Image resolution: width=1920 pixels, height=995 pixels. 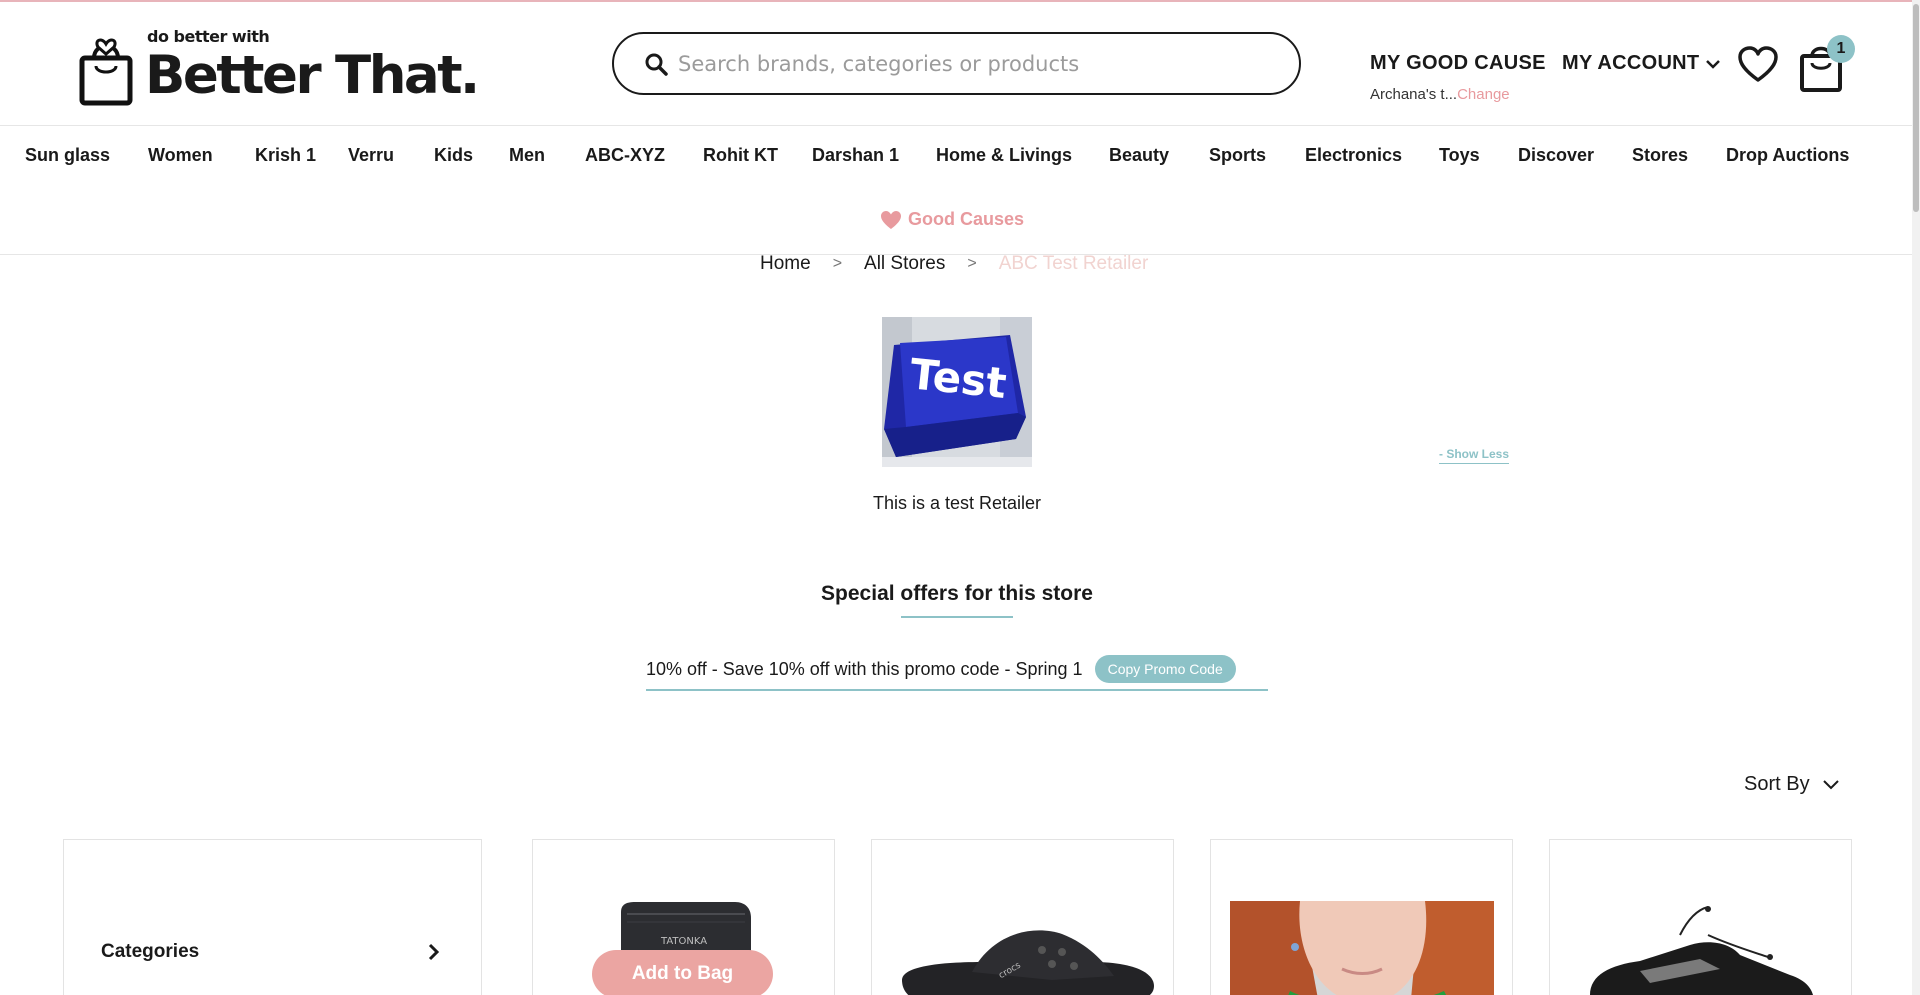 What do you see at coordinates (1556, 155) in the screenshot?
I see `nav-item-discover: Discover` at bounding box center [1556, 155].